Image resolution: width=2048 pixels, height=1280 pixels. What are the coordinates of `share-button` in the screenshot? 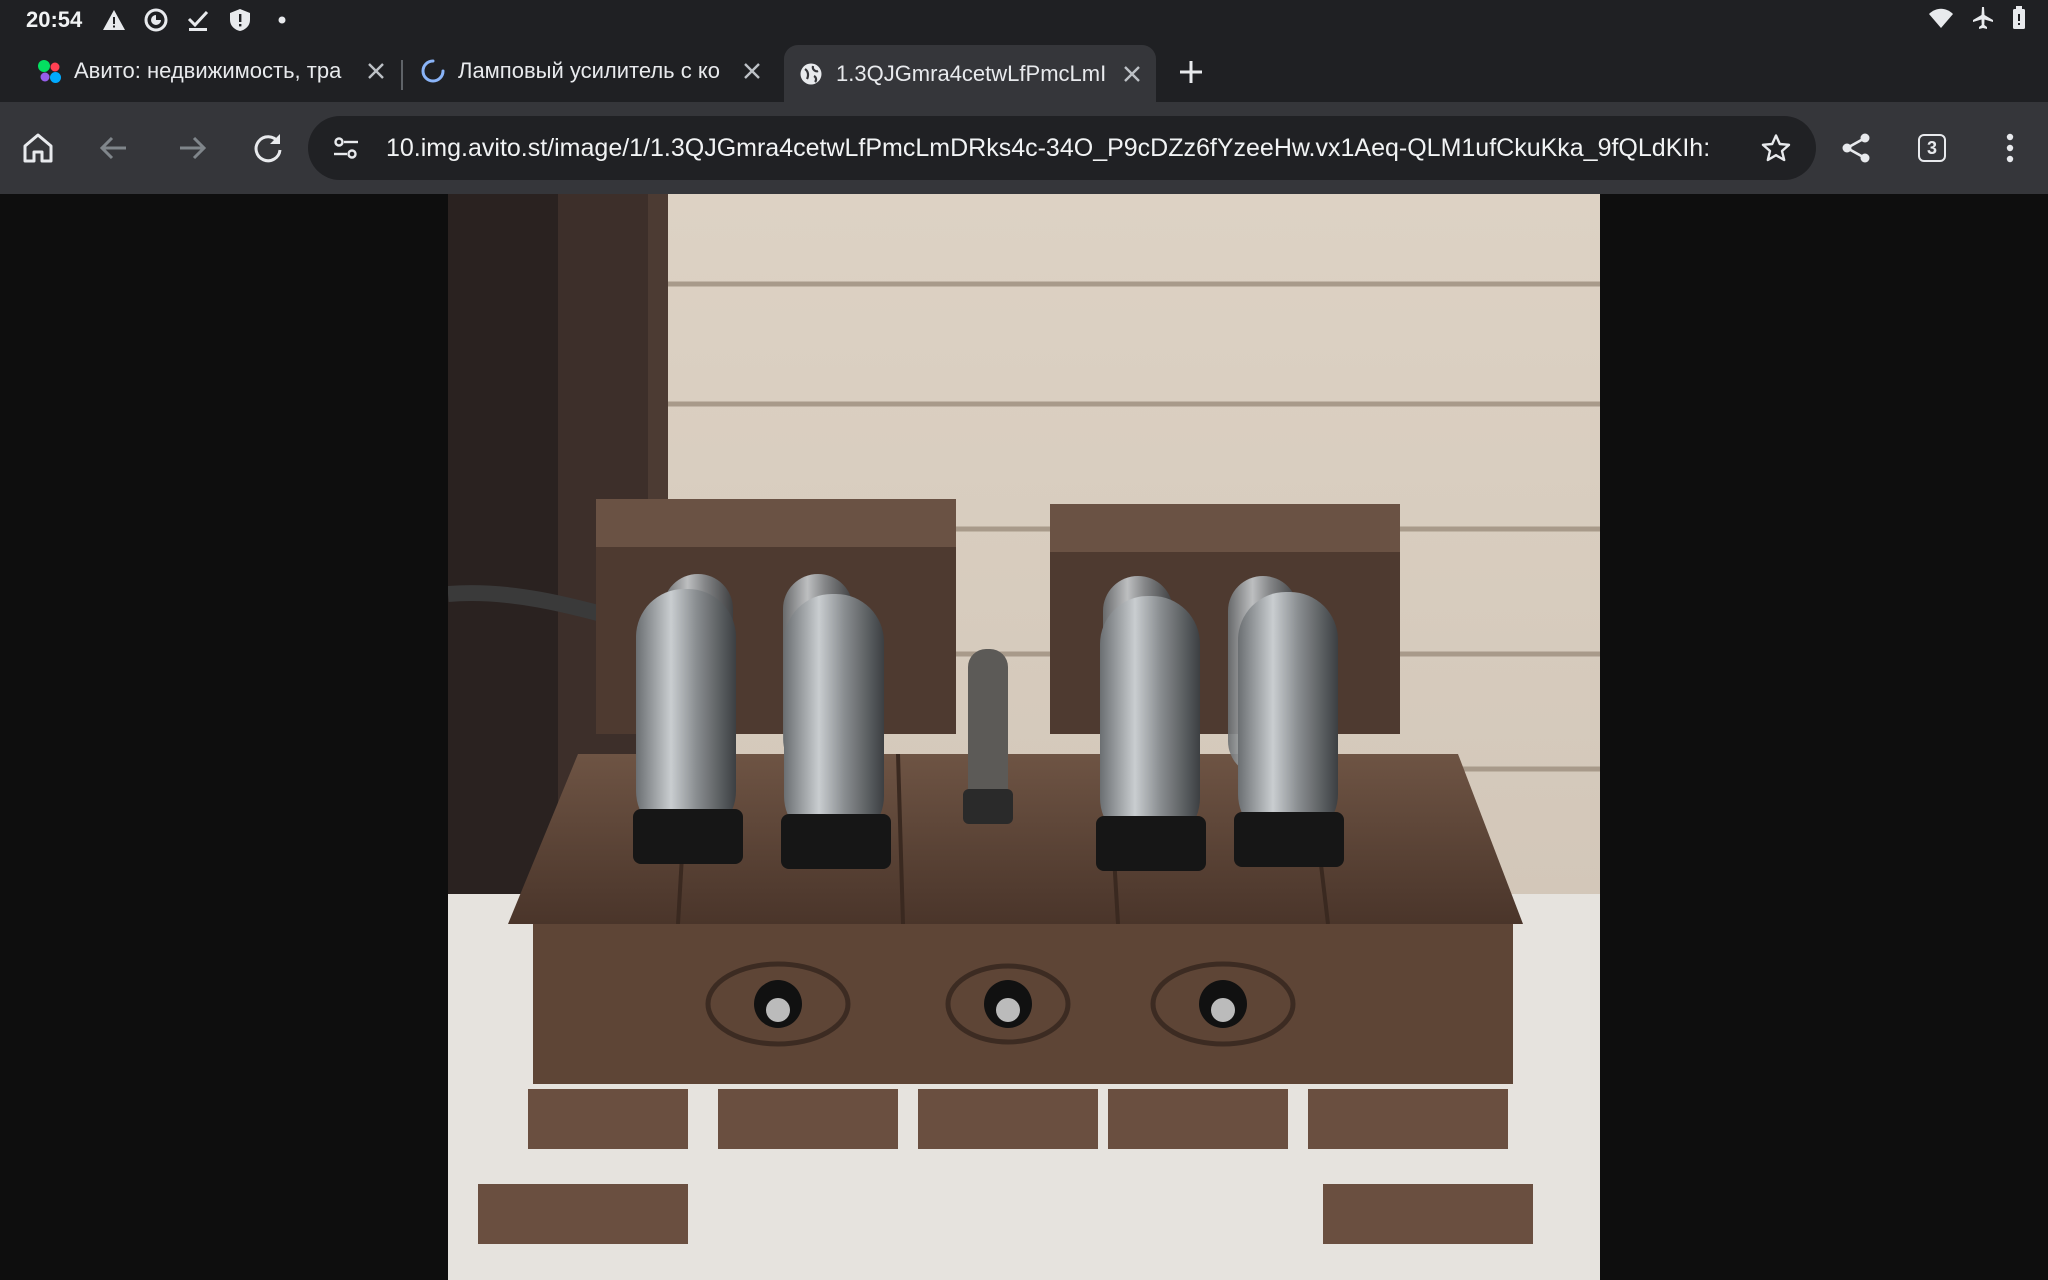 It's located at (1856, 148).